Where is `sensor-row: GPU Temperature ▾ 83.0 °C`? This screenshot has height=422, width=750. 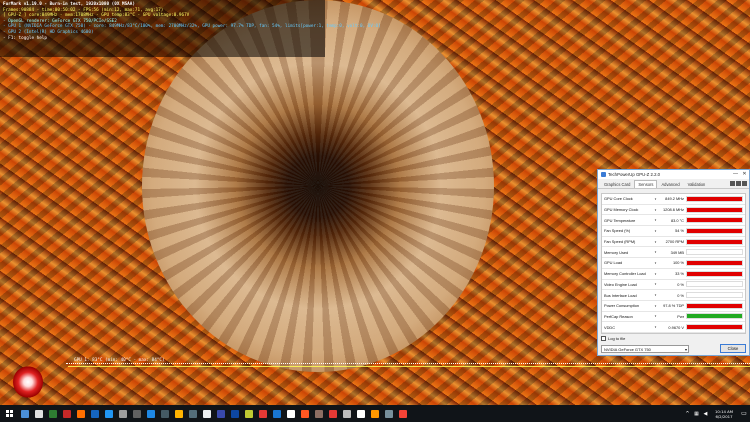
sensor-row: GPU Temperature ▾ 83.0 °C is located at coordinates (673, 221).